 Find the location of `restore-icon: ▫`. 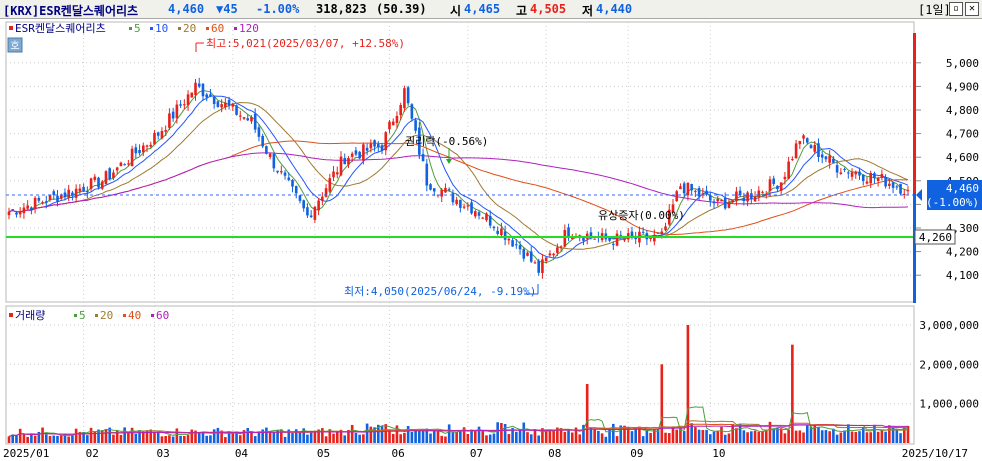

restore-icon: ▫ is located at coordinates (956, 9).